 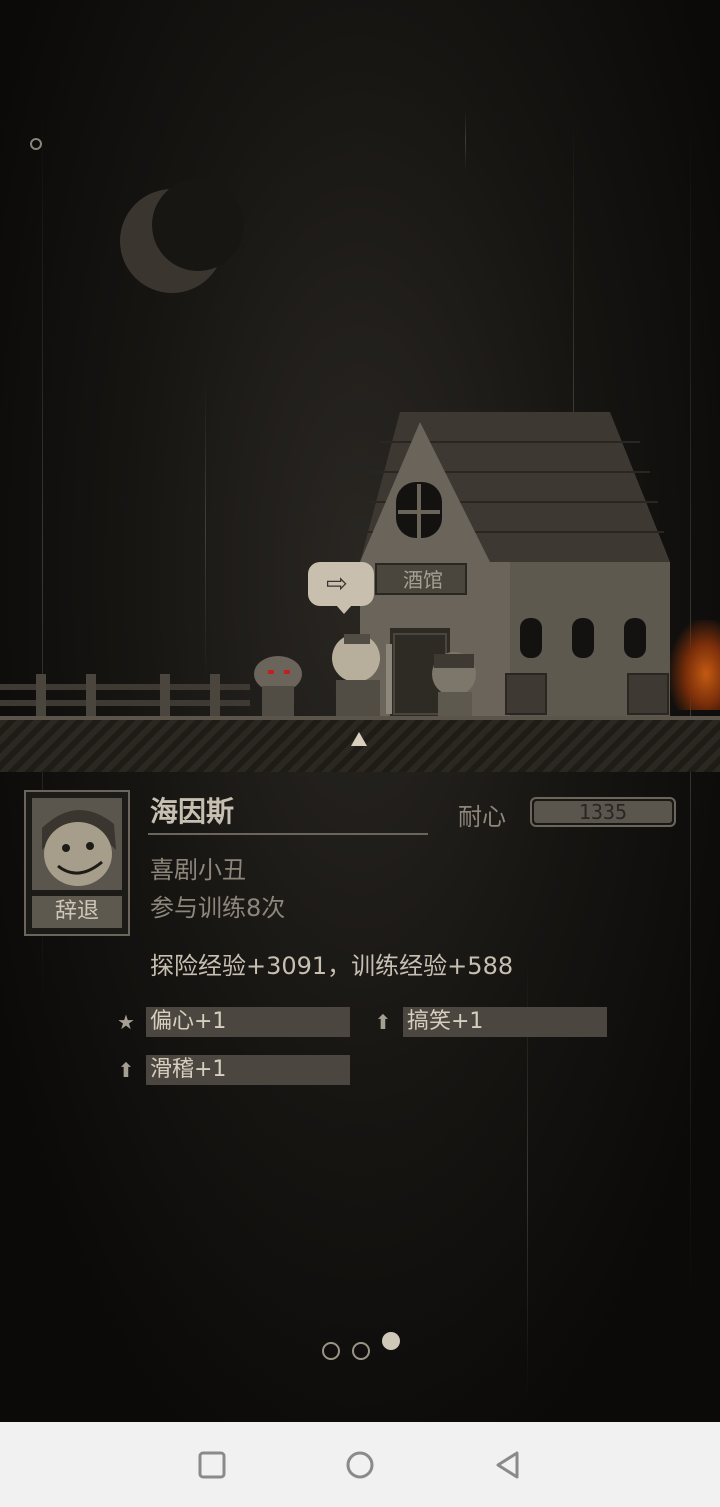 I want to click on patience-value: 1335, so click(x=603, y=812).